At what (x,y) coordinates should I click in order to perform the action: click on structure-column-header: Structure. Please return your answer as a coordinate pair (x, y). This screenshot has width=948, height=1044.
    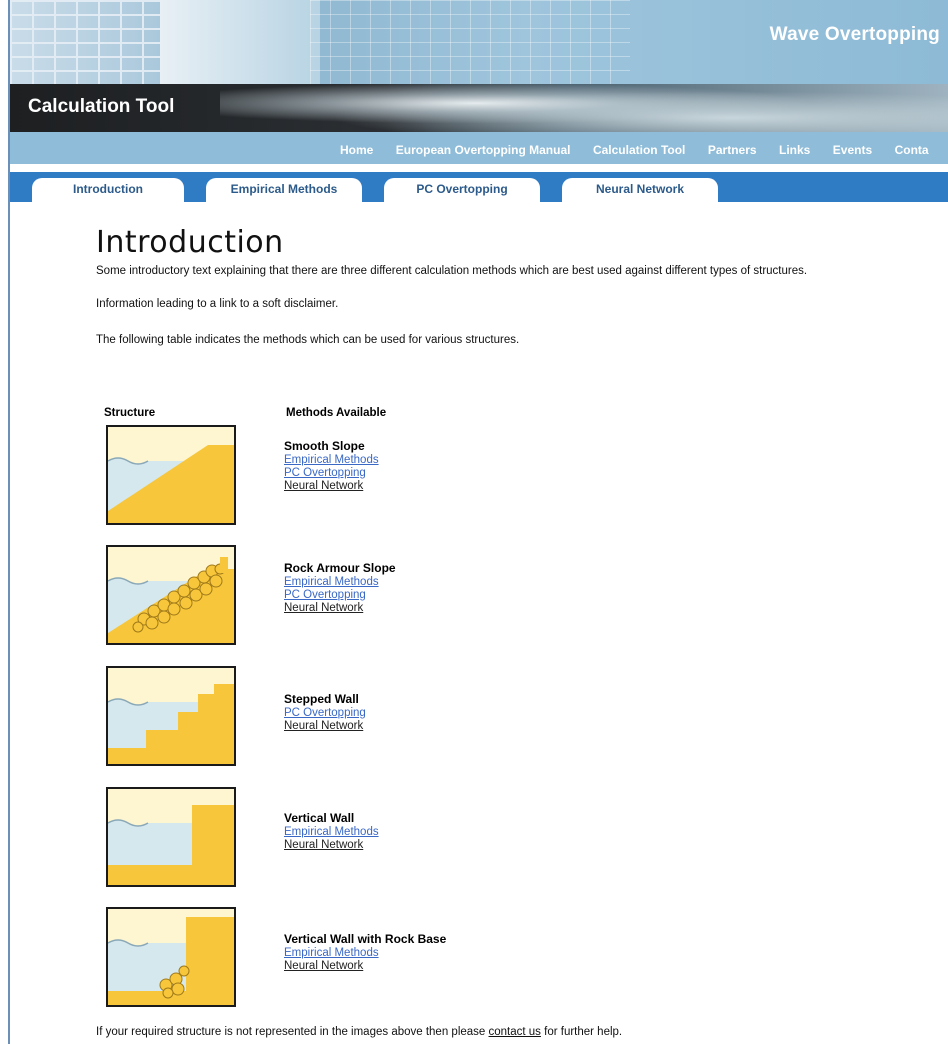
    Looking at the image, I should click on (130, 413).